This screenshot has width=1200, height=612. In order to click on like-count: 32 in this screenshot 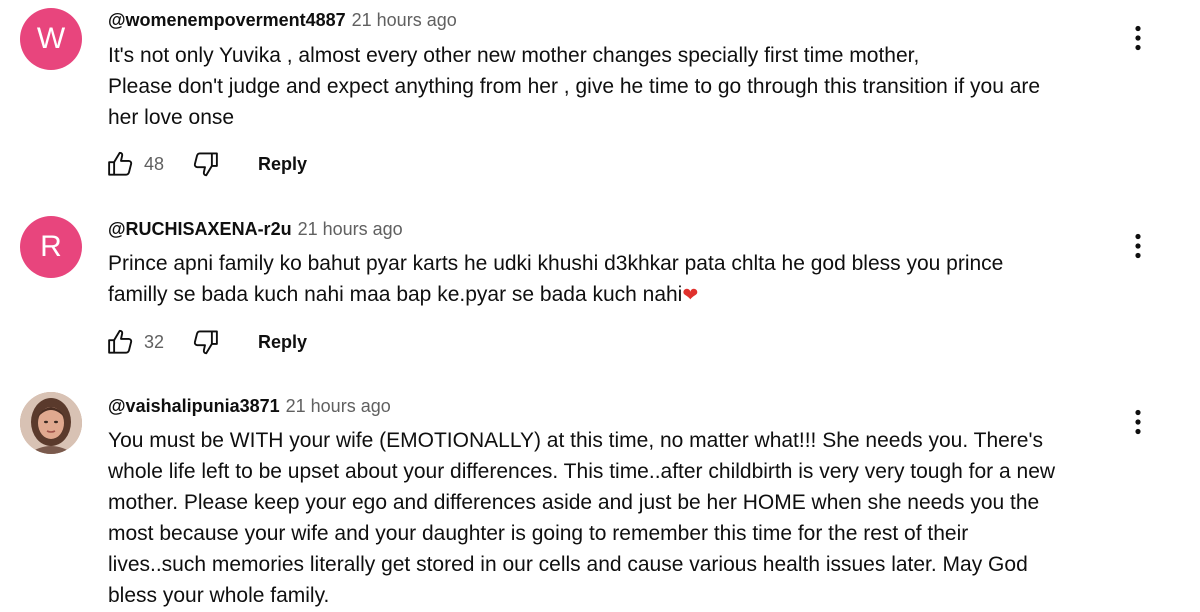, I will do `click(154, 341)`.